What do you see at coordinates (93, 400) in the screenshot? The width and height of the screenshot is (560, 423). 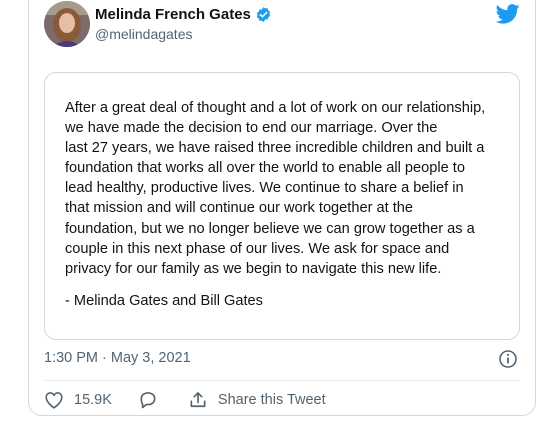 I see `like-count: 15.9K` at bounding box center [93, 400].